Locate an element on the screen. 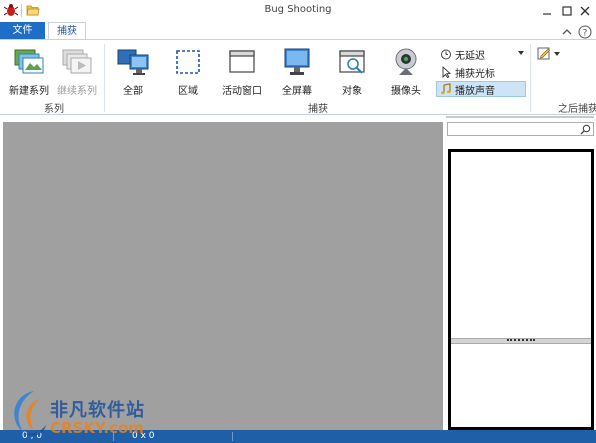 The height and width of the screenshot is (443, 596). search-icon is located at coordinates (585, 129).